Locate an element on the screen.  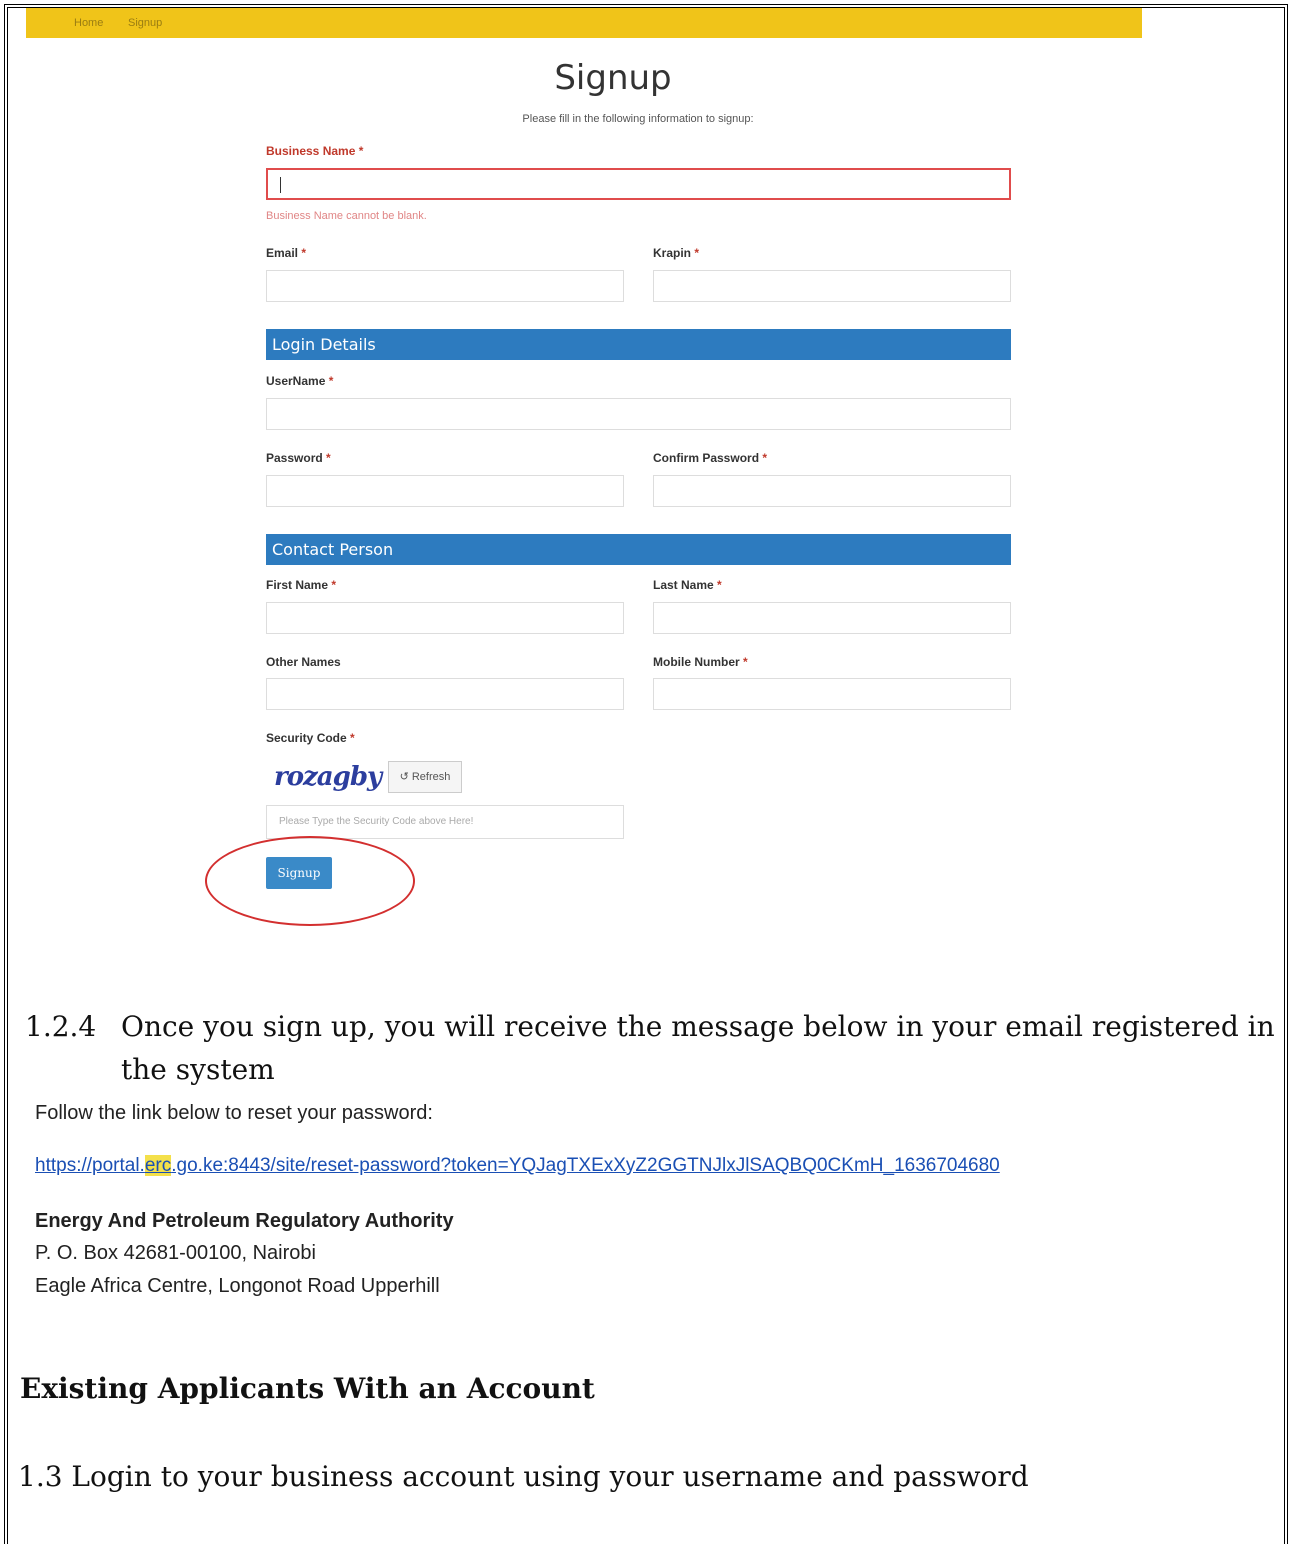
security-code-label: Security Code * is located at coordinates (310, 738).